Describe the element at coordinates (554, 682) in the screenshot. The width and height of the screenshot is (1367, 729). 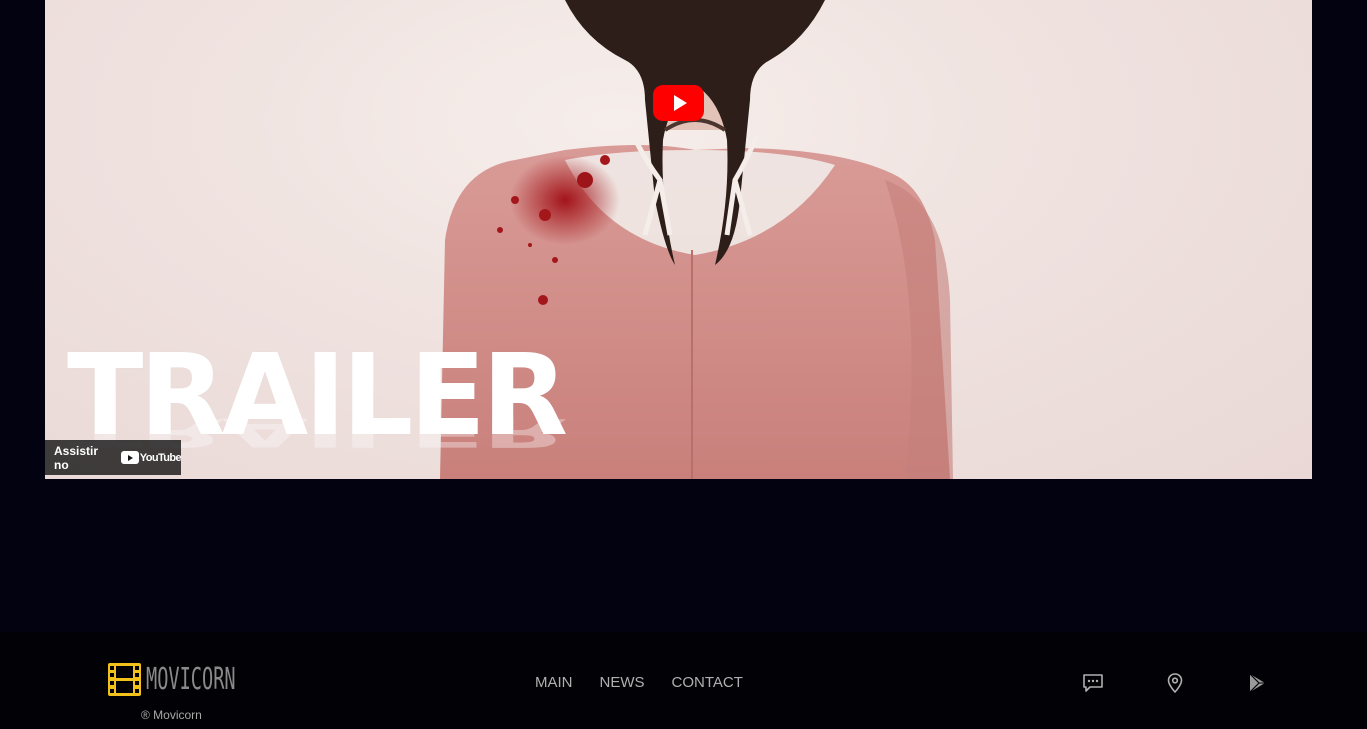
I see `nav-link-main: MAIN` at that location.